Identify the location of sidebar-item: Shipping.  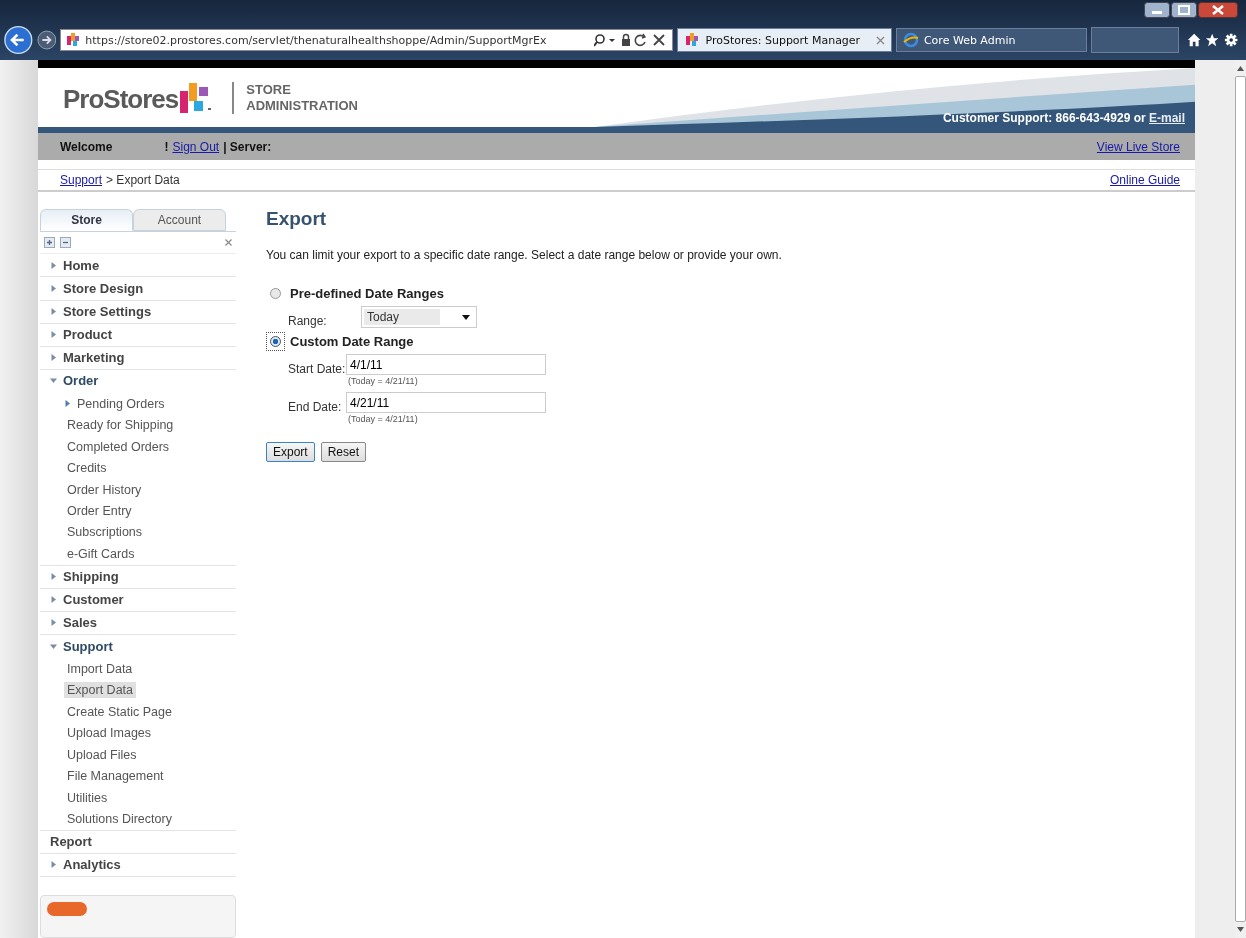
(138, 577).